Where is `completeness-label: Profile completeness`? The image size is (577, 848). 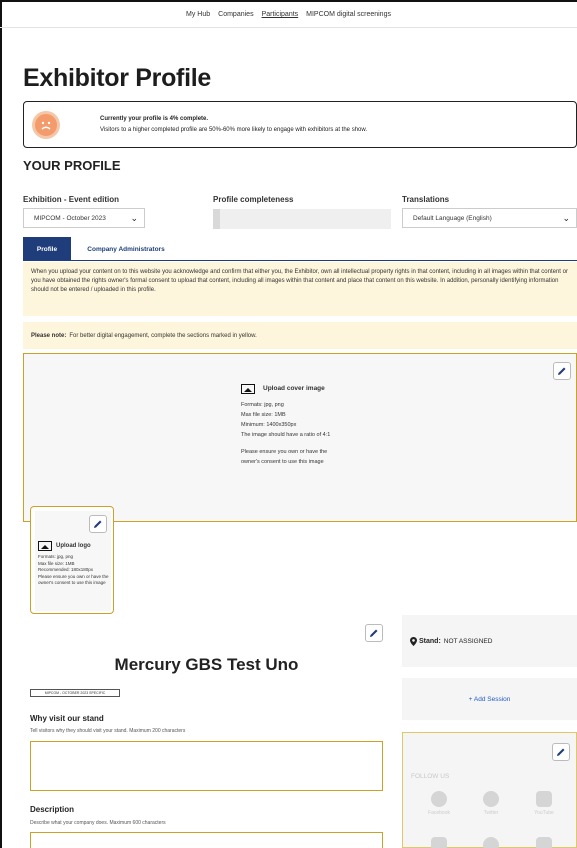
completeness-label: Profile completeness is located at coordinates (253, 199).